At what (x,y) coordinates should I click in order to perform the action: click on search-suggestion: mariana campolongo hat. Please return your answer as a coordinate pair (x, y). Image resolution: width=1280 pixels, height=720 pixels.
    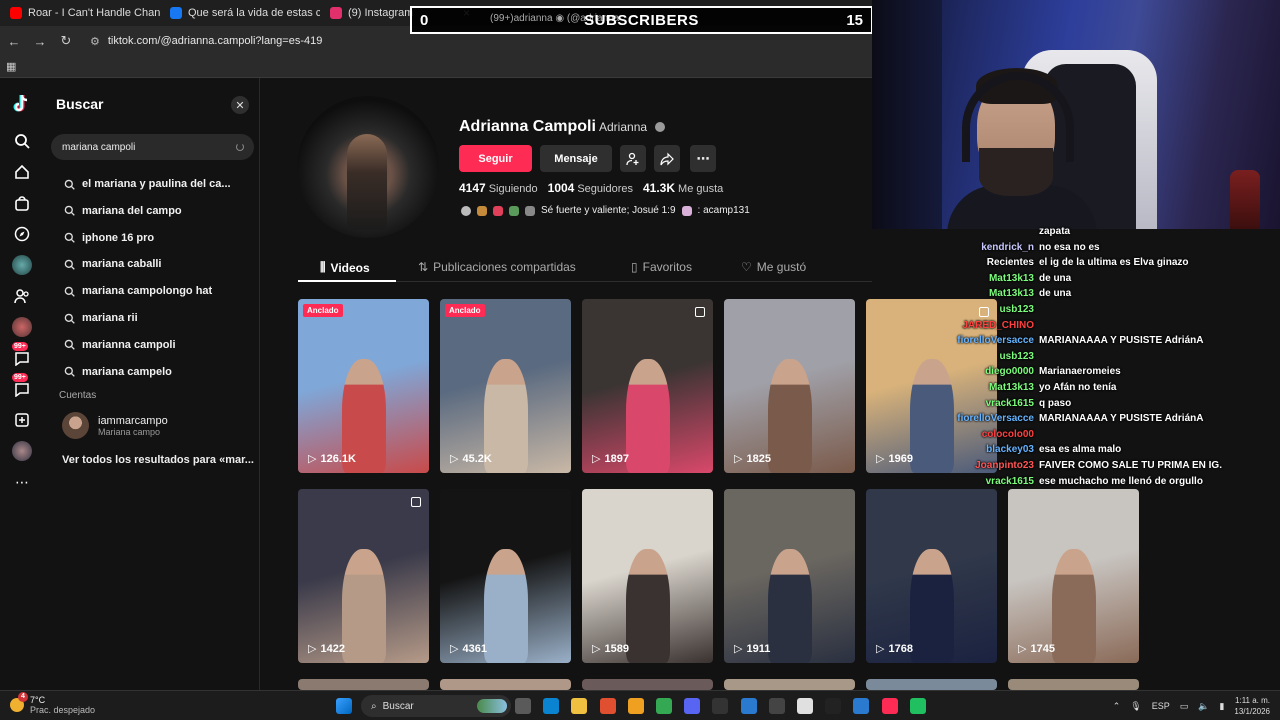
    Looking at the image, I should click on (138, 291).